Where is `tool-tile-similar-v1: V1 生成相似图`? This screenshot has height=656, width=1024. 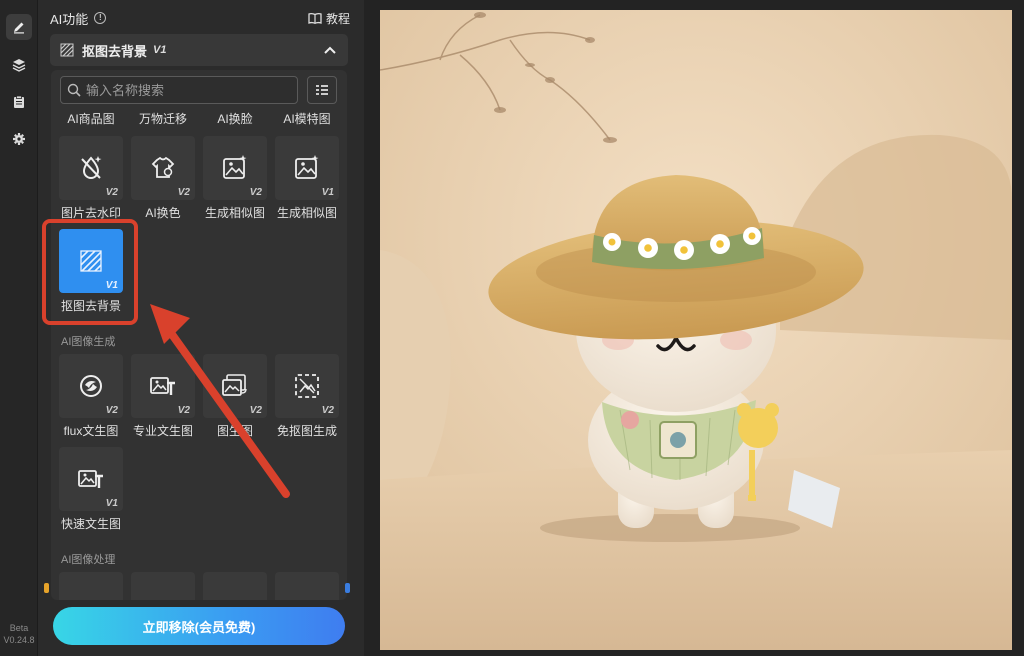
tool-tile-similar-v1: V1 生成相似图 is located at coordinates (307, 178).